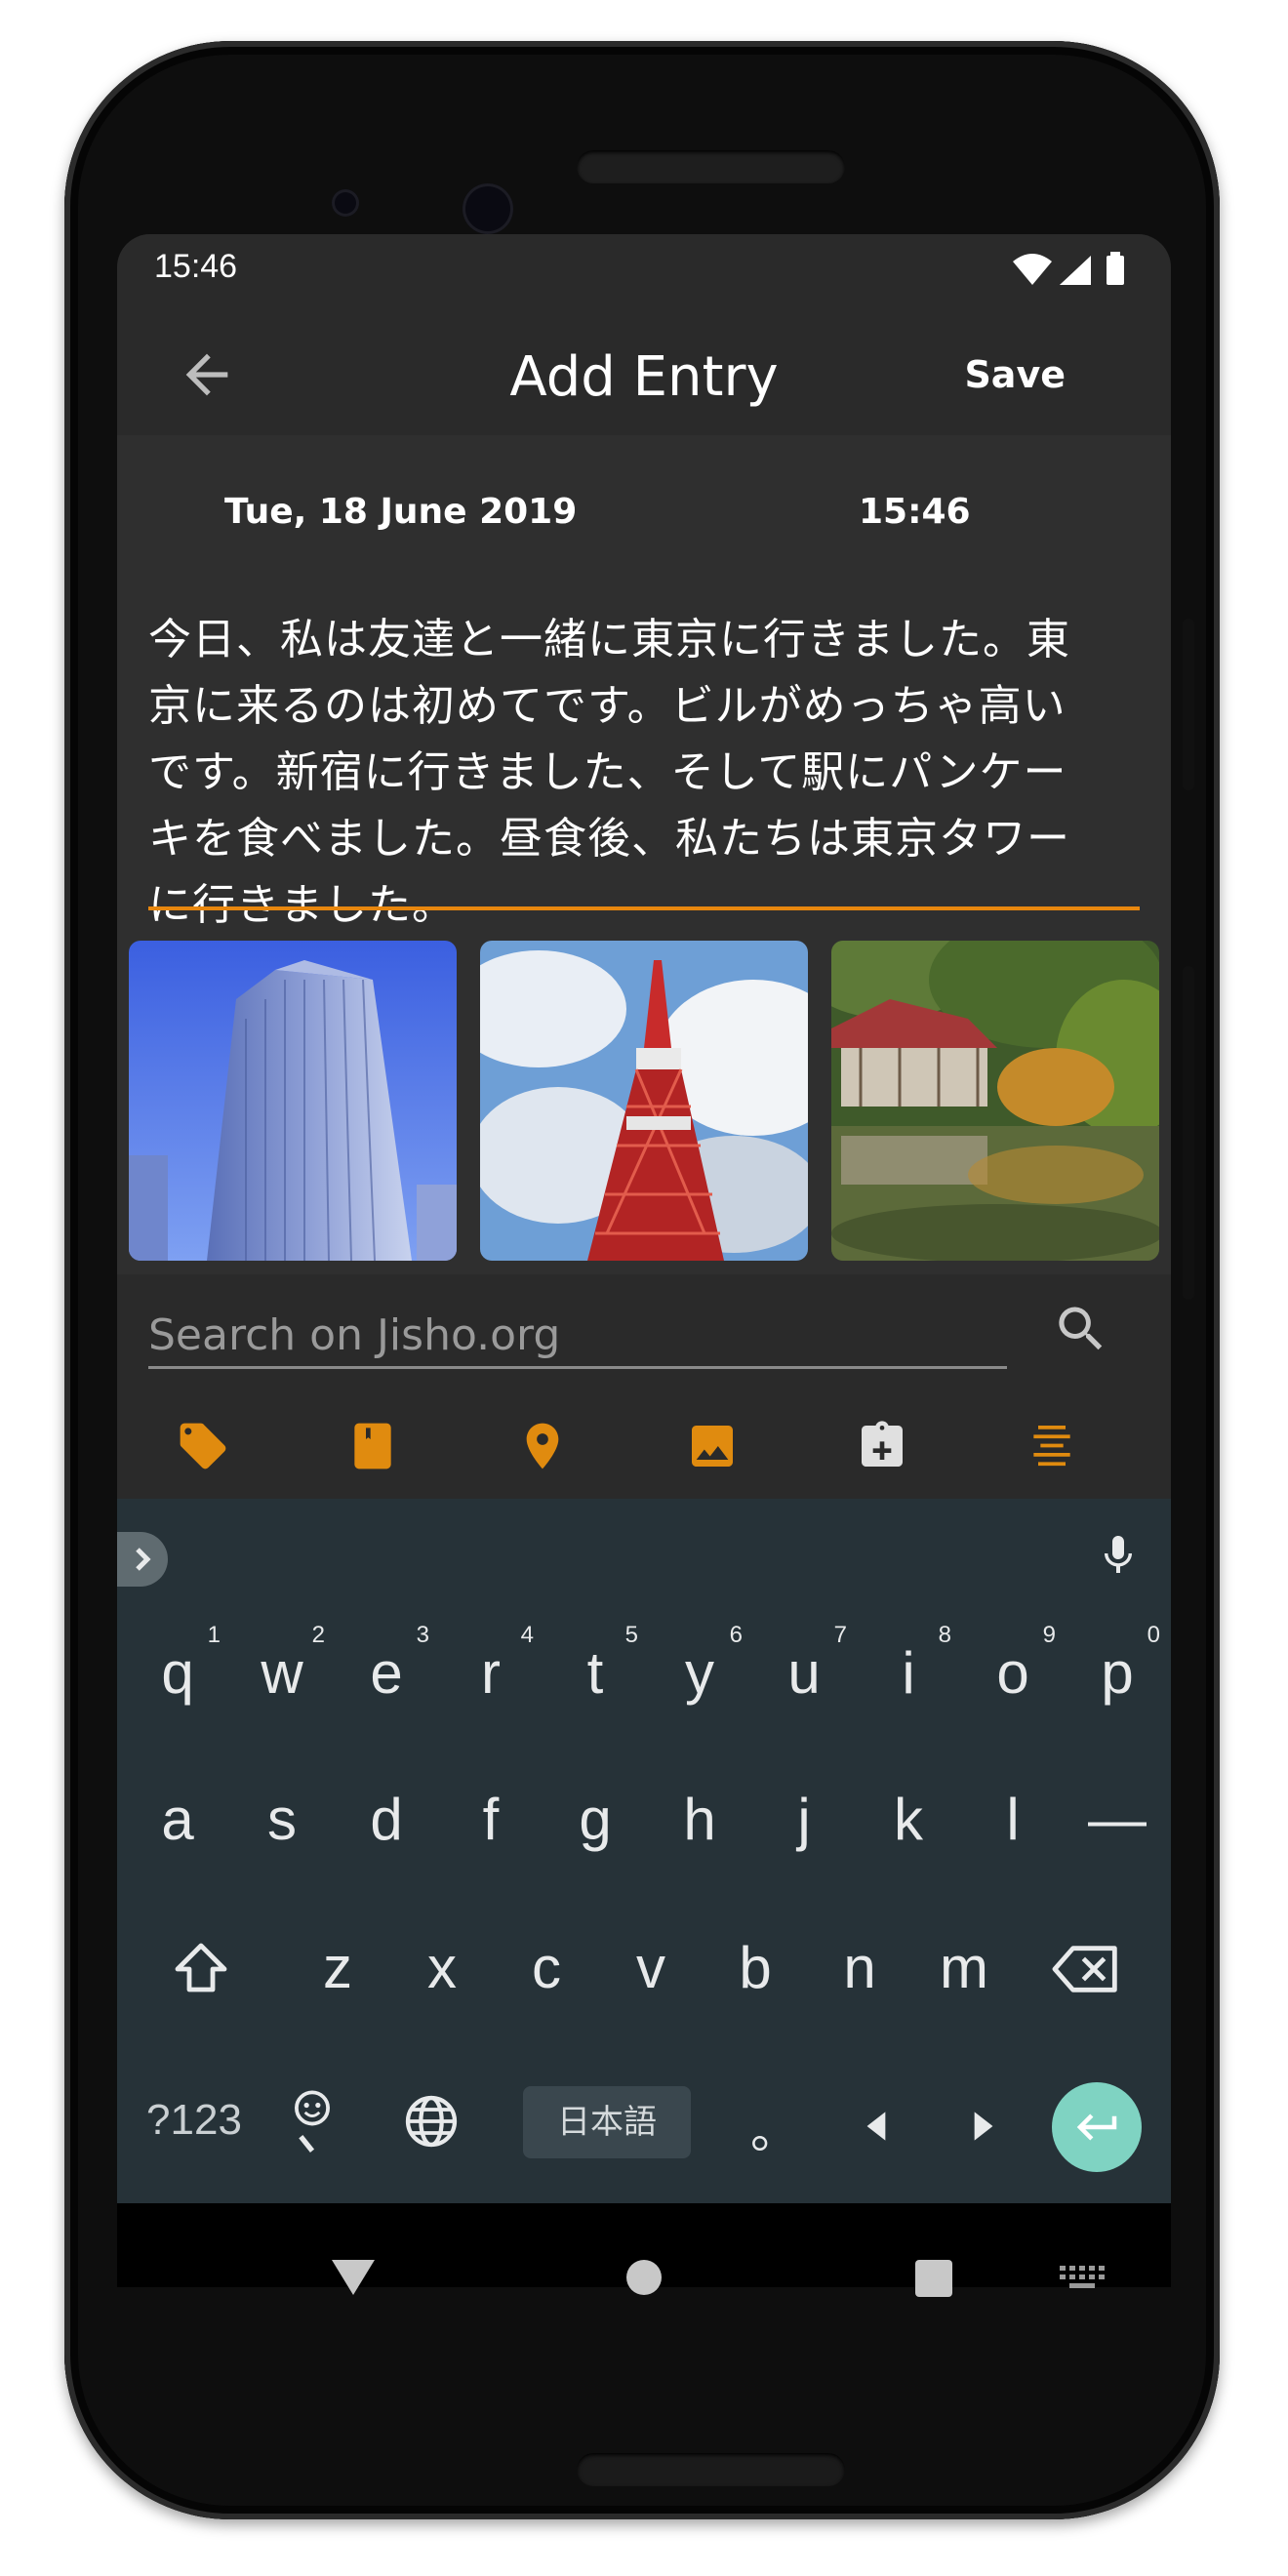 The width and height of the screenshot is (1288, 2576). I want to click on nav-home-icon, so click(644, 2277).